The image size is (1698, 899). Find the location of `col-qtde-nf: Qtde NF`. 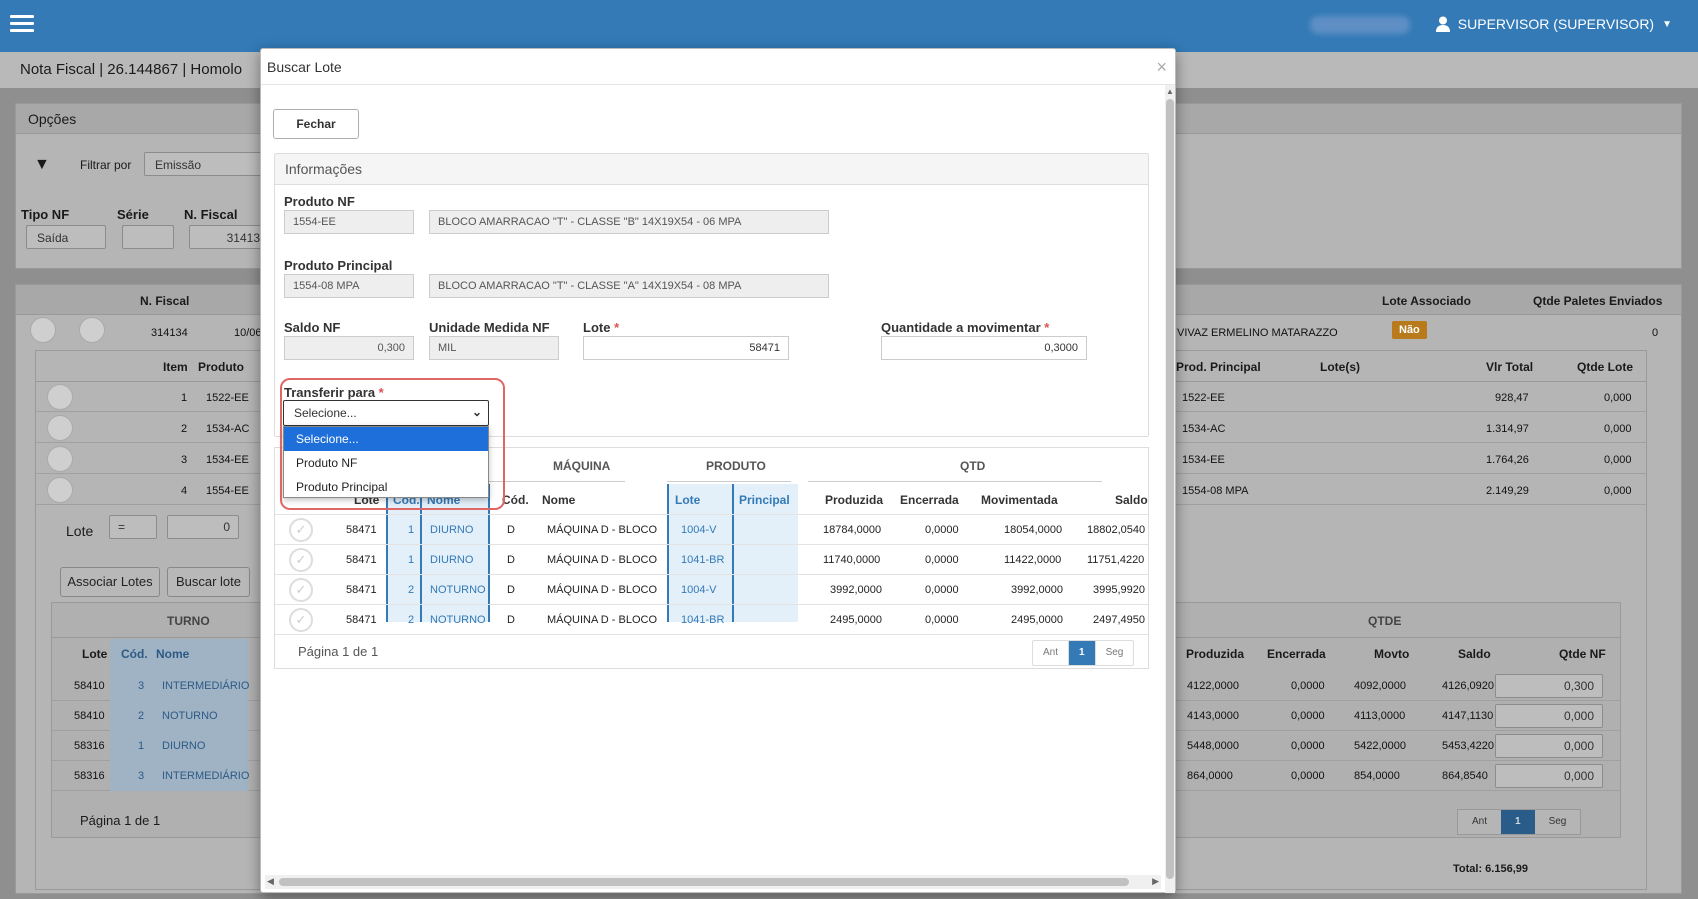

col-qtde-nf: Qtde NF is located at coordinates (1582, 654).